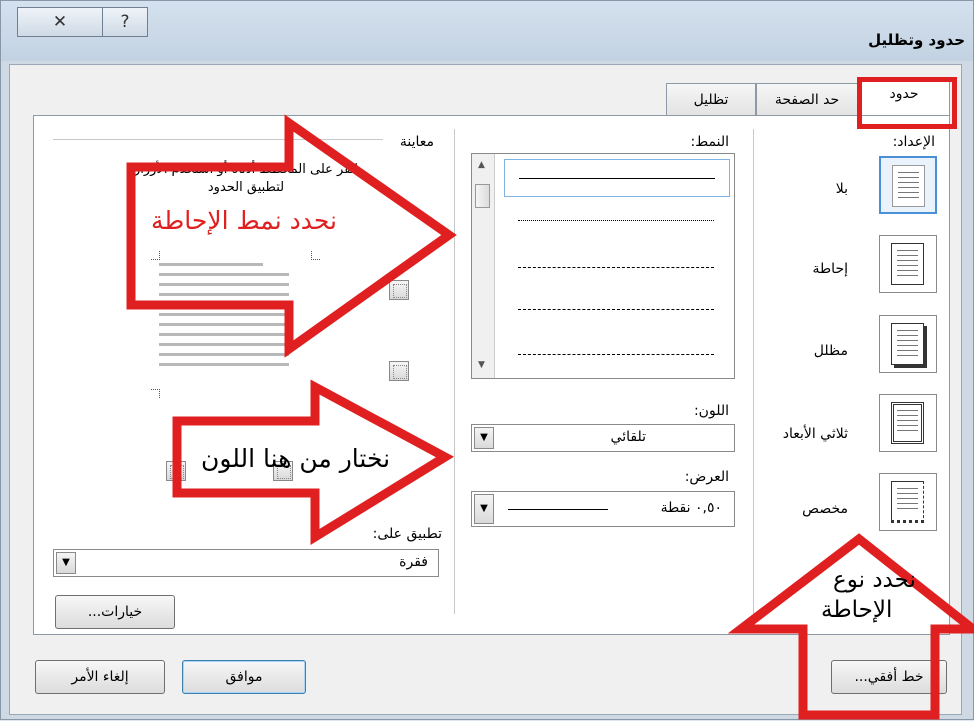 The width and height of the screenshot is (974, 721). Describe the element at coordinates (291, 236) in the screenshot. I see `arrow-right-style` at that location.